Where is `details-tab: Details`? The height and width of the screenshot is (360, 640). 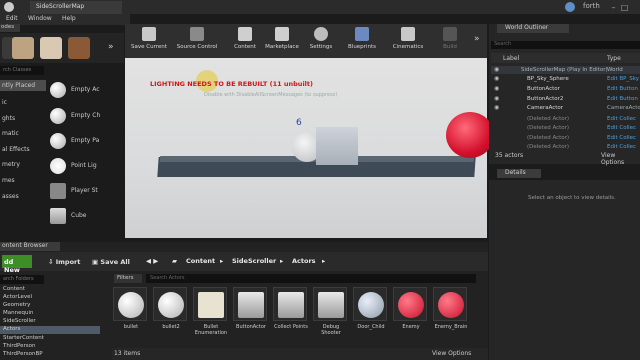 details-tab: Details is located at coordinates (519, 173).